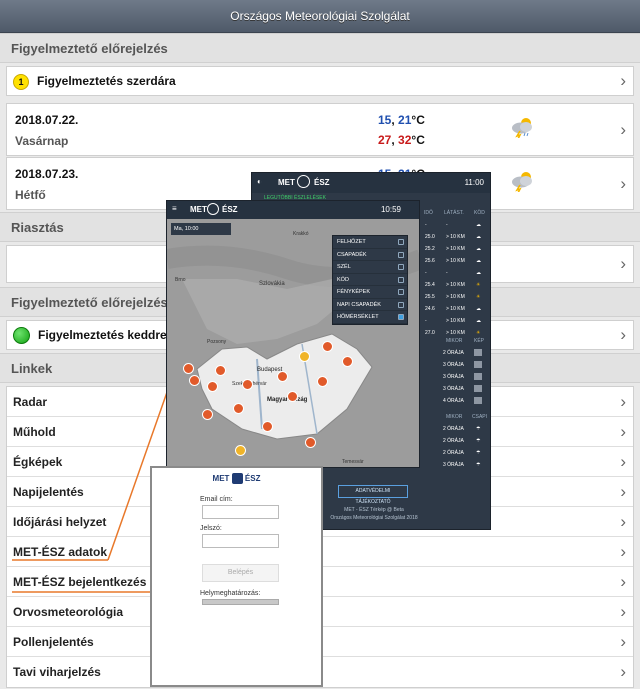  What do you see at coordinates (370, 317) in the screenshot?
I see `layer-item: HŐMÉRSÉKLET` at bounding box center [370, 317].